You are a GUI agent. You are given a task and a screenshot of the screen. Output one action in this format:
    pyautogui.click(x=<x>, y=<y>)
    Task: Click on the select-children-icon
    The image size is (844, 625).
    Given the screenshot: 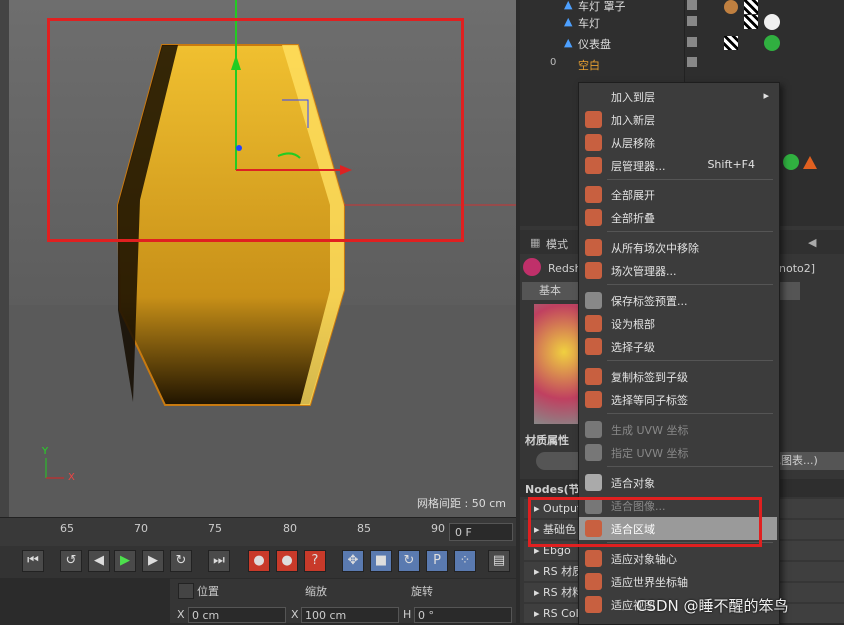 What is the action you would take?
    pyautogui.click(x=593, y=346)
    